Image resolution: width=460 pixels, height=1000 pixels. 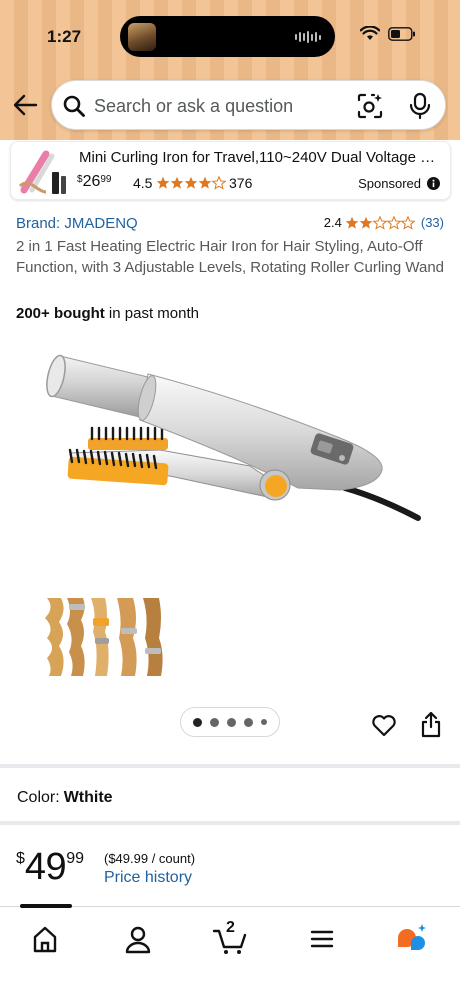 I want to click on account-icon, so click(x=138, y=939).